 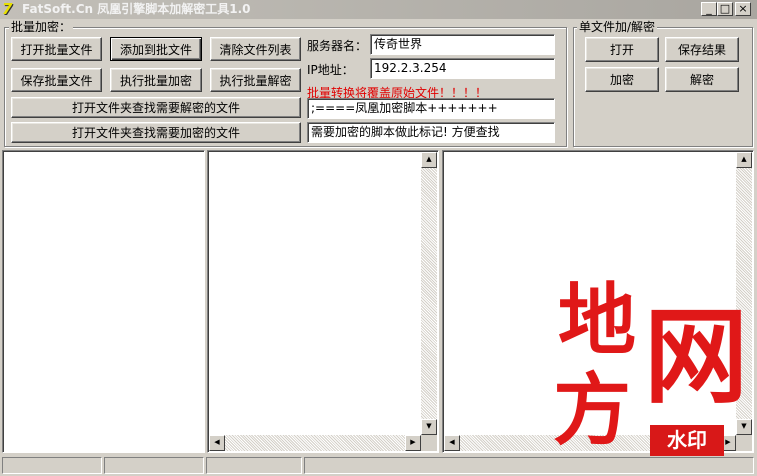 I want to click on encrypt-marker-field: ;====凤凰加密脚本+++++++, so click(x=431, y=108).